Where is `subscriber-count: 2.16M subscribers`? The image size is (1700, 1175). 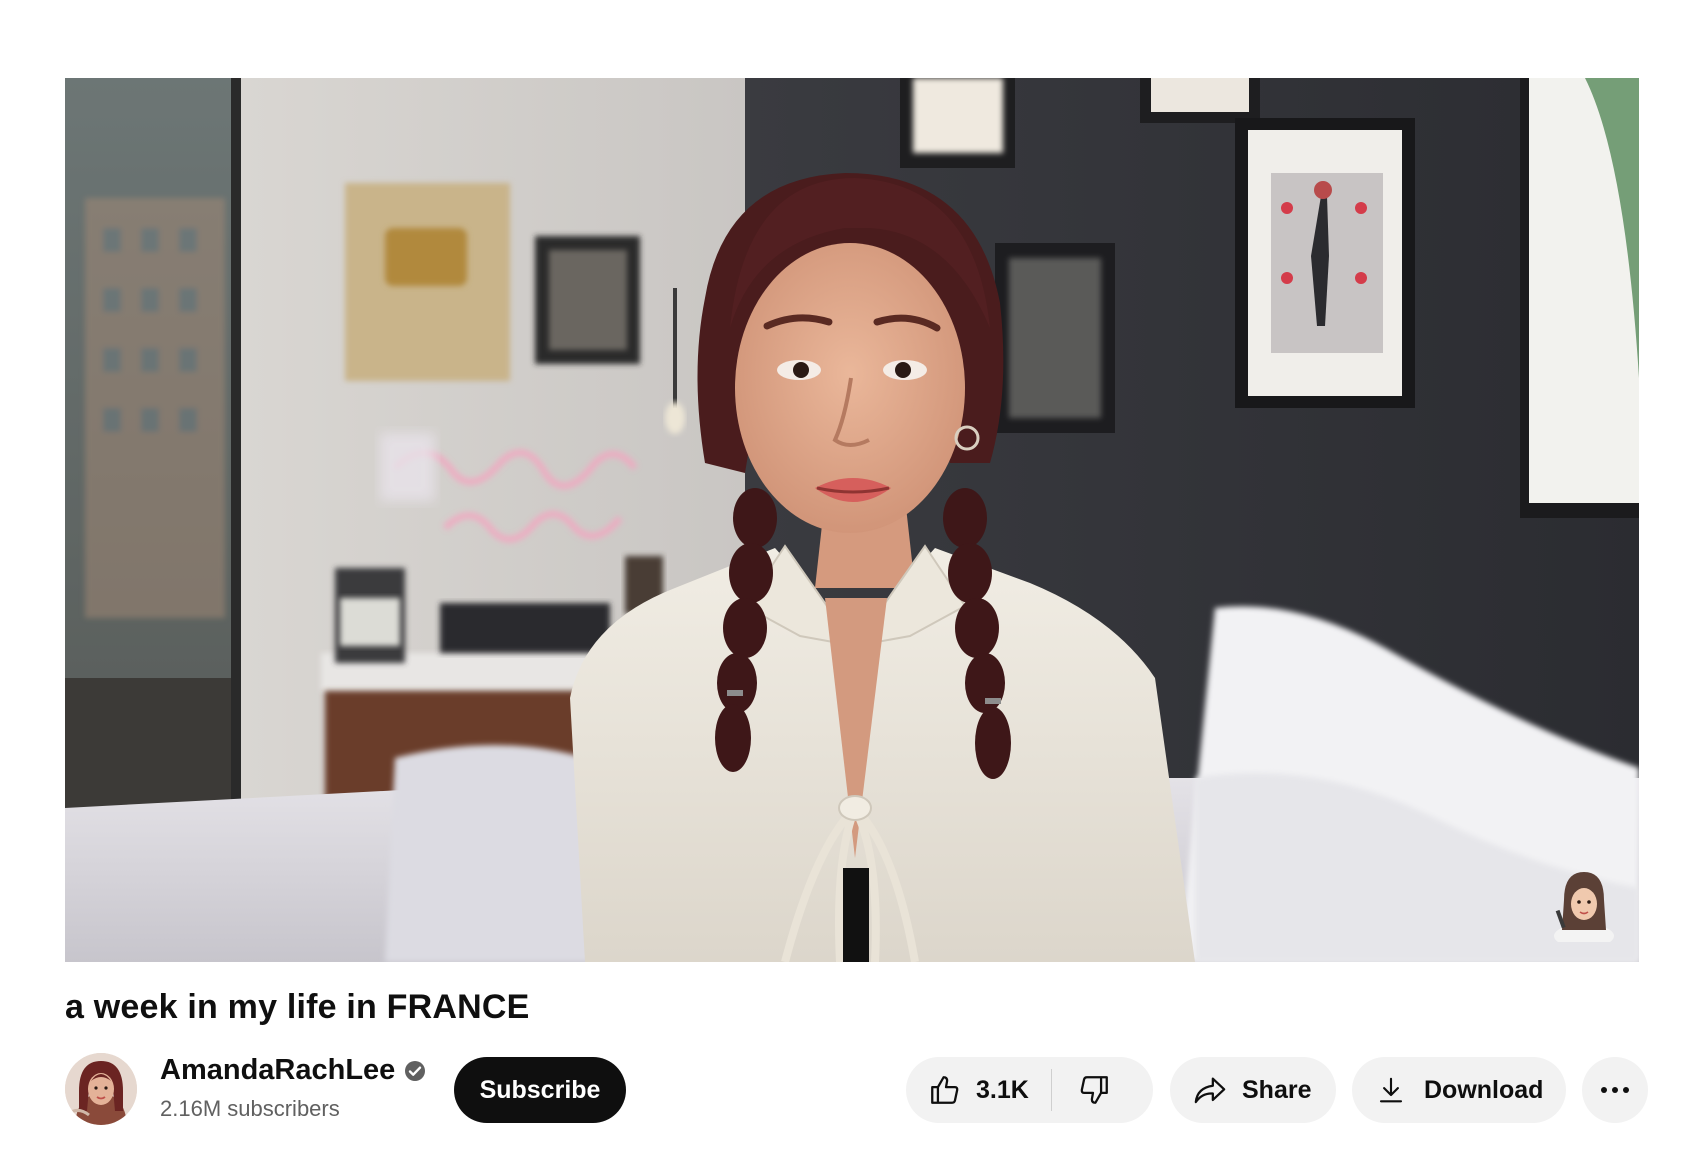
subscriber-count: 2.16M subscribers is located at coordinates (250, 1108).